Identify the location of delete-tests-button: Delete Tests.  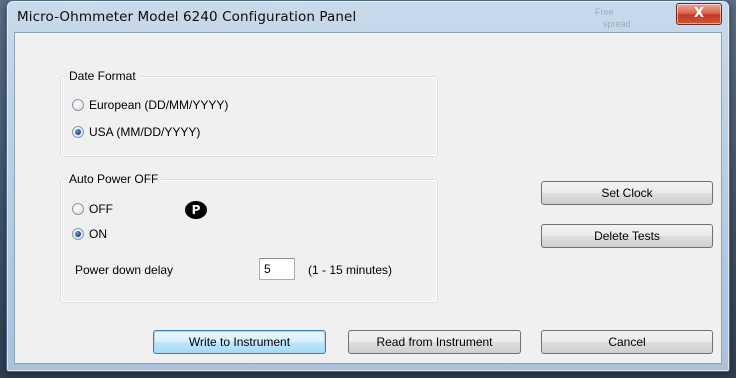
(627, 236).